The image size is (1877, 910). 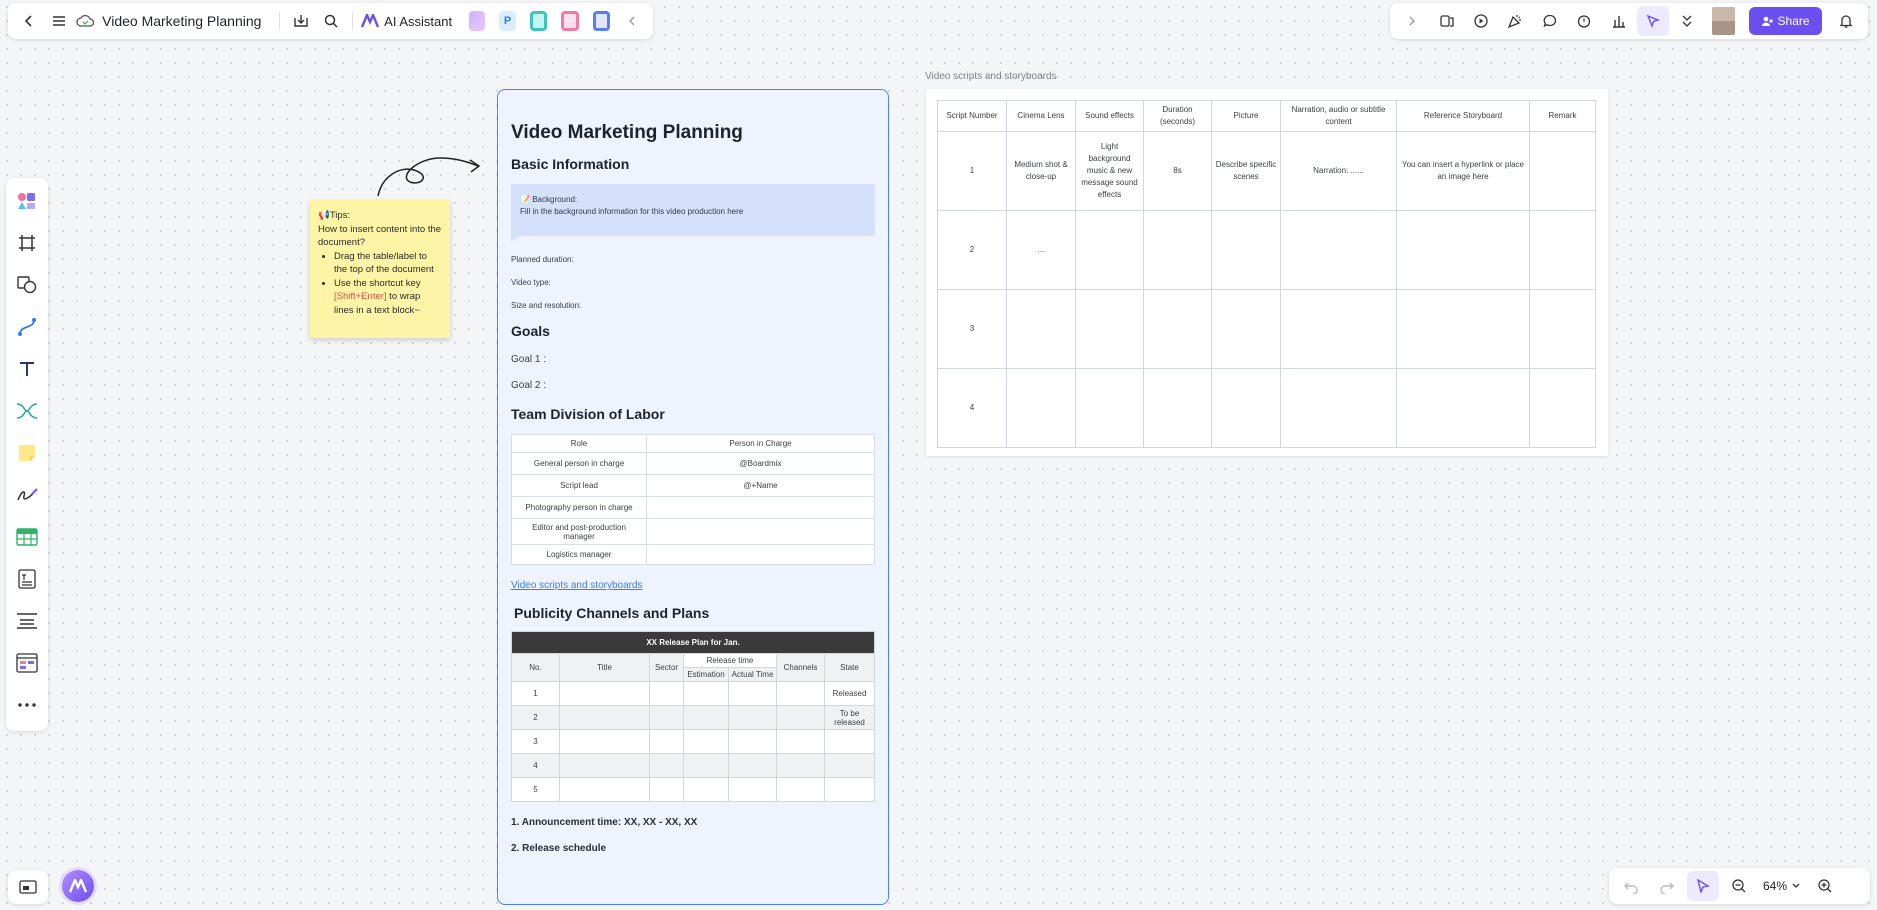 I want to click on sb-cell: 2, so click(x=972, y=250).